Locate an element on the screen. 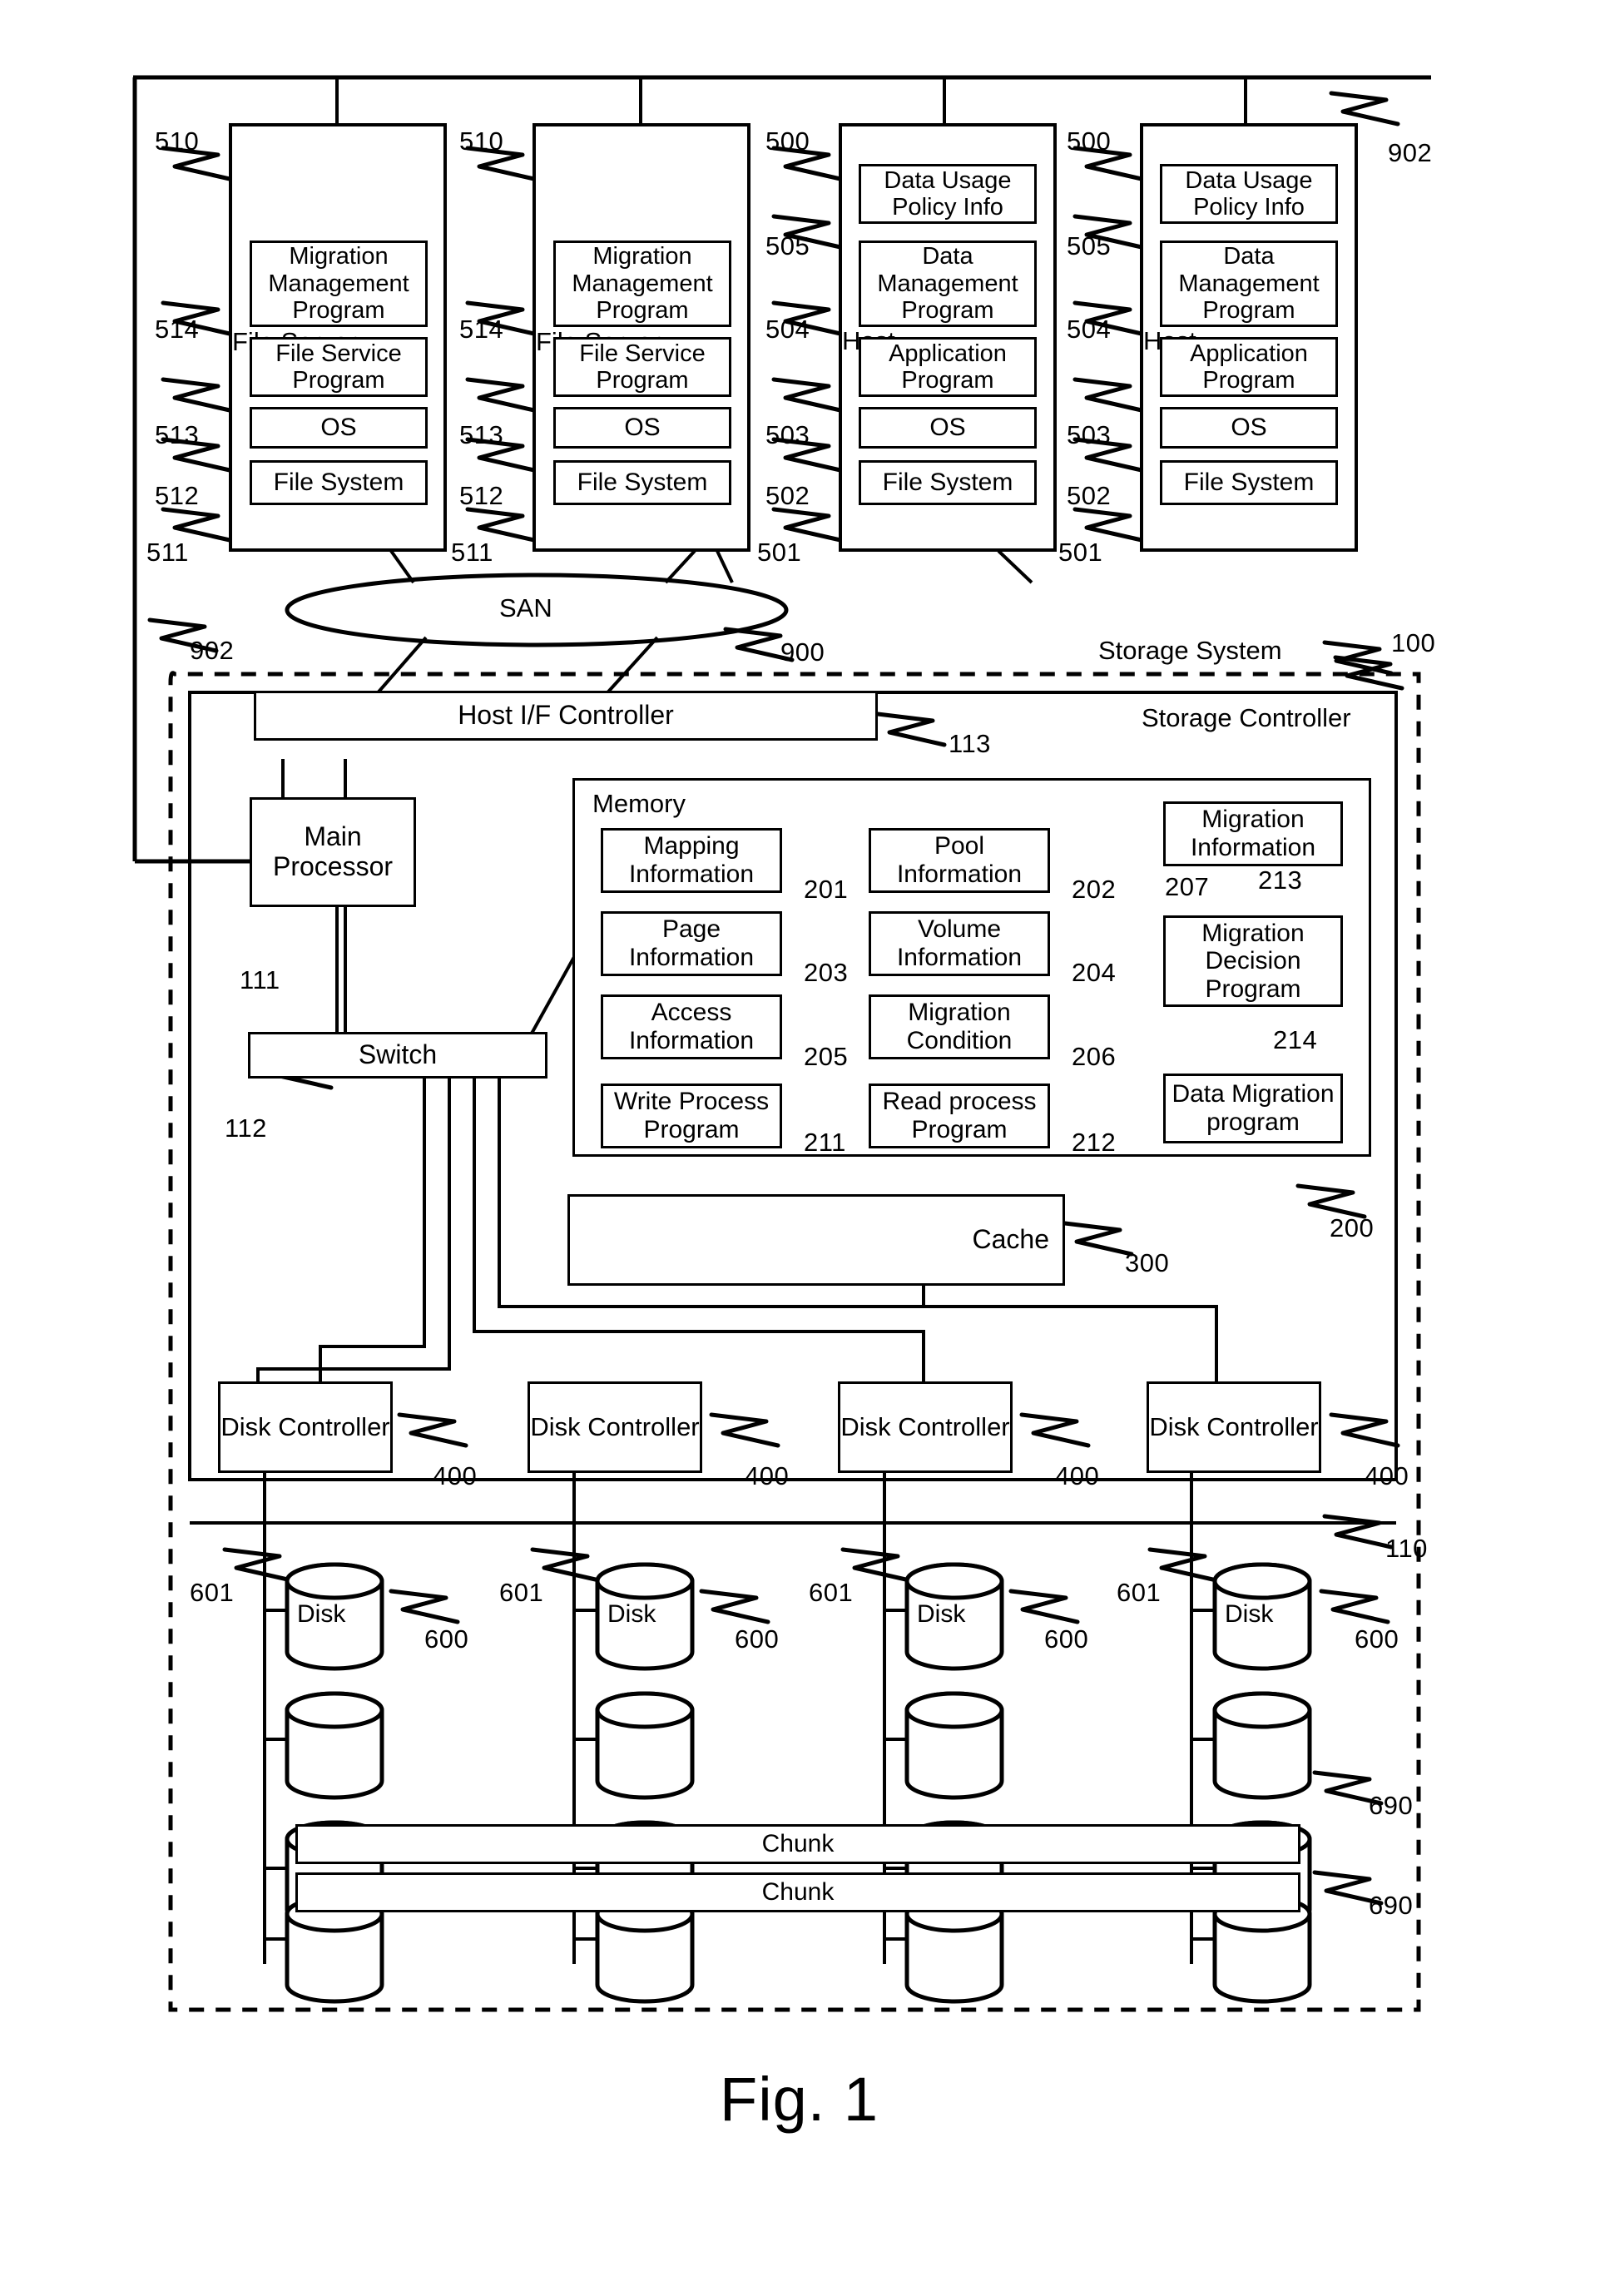 The width and height of the screenshot is (1600, 2296). memory-item-page-information: Page Information is located at coordinates (691, 943).